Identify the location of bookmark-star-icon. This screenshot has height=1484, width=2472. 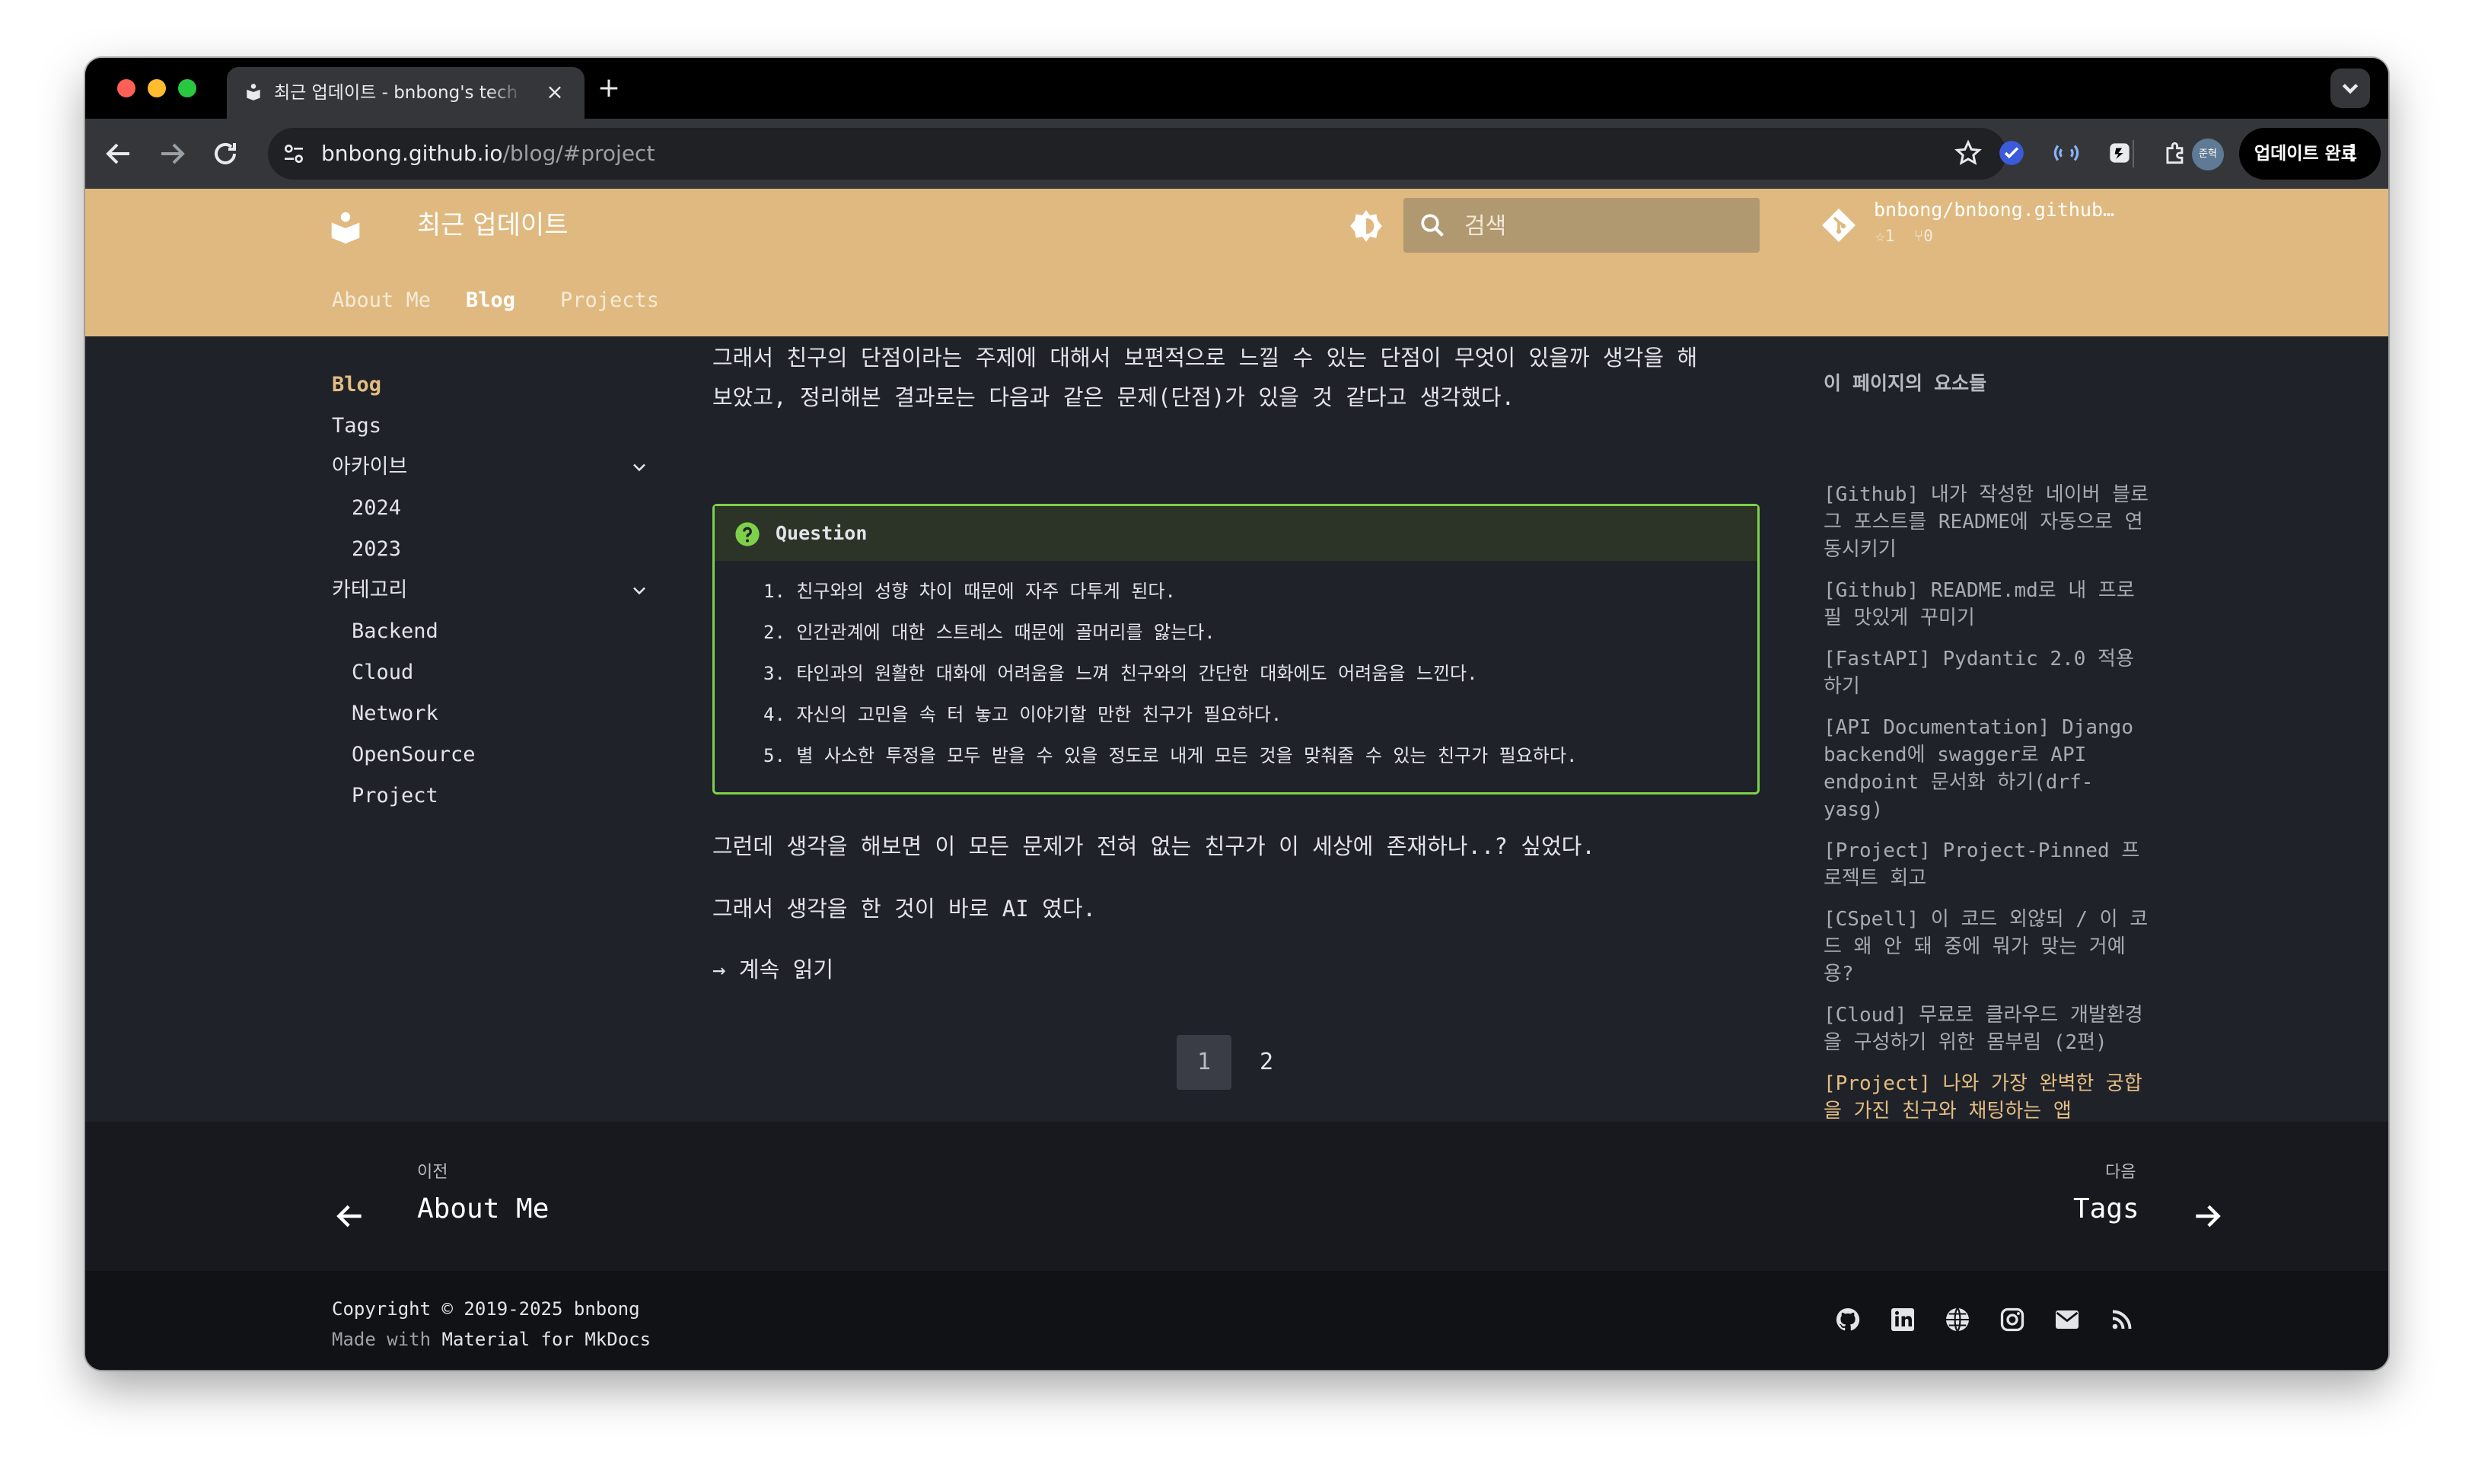
(1968, 154).